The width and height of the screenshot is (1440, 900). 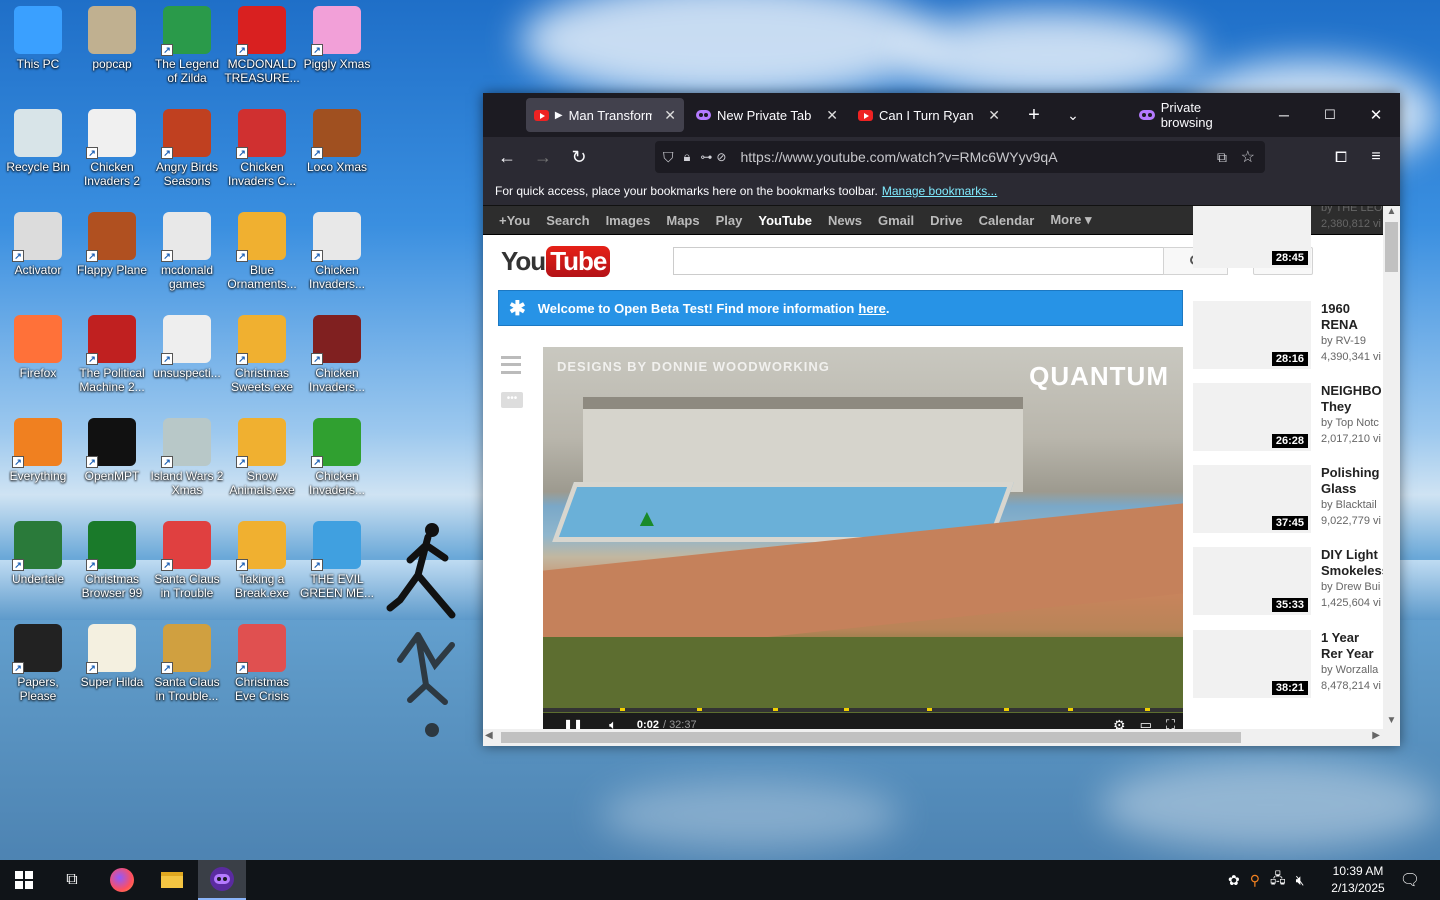 What do you see at coordinates (1352, 423) in the screenshot?
I see `channel-name: by Top Notc` at bounding box center [1352, 423].